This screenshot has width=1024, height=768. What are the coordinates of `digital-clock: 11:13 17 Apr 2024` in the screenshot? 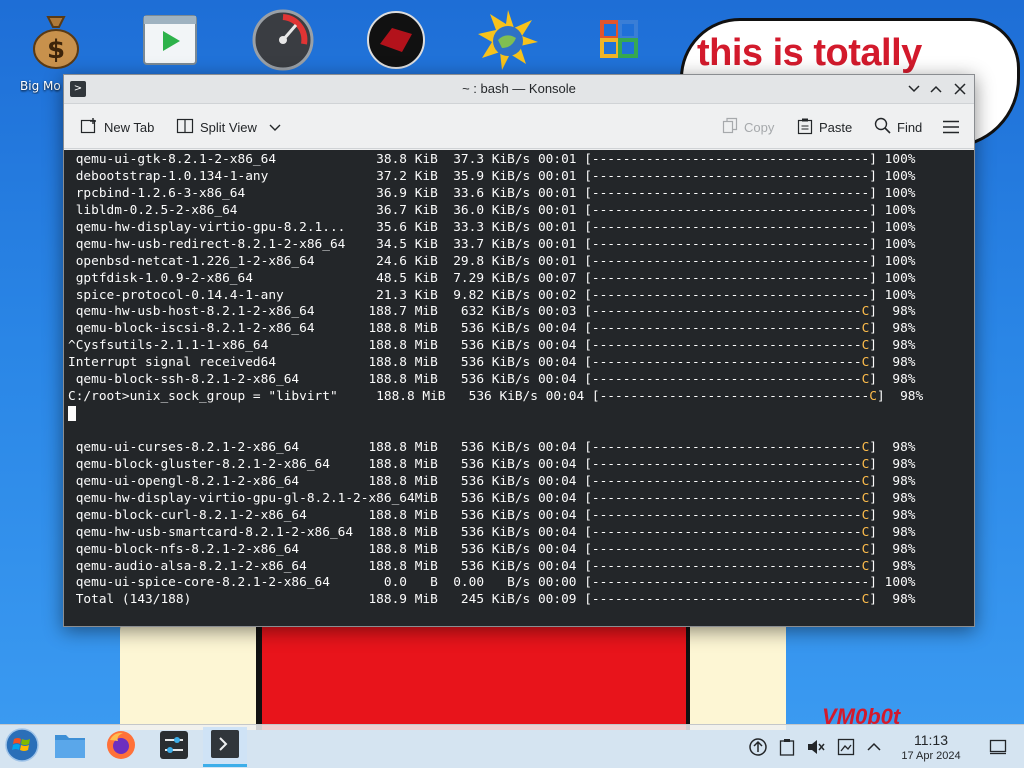 It's located at (931, 747).